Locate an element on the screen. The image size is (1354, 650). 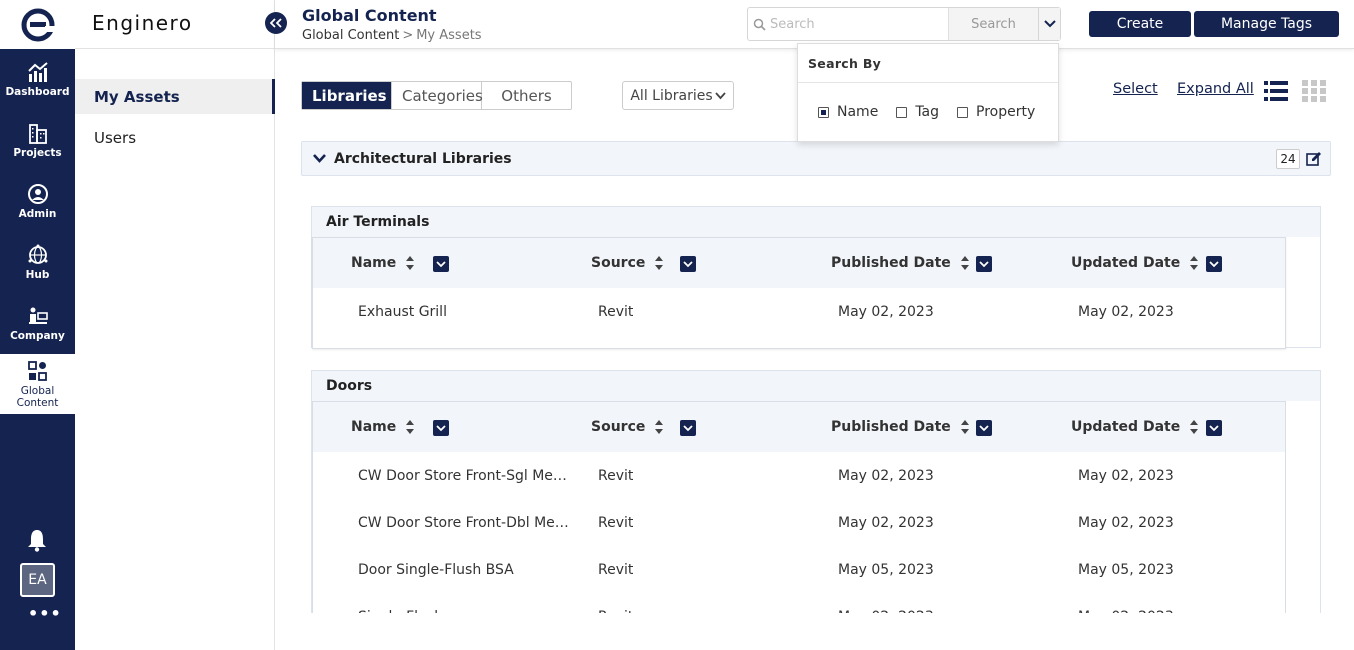
company-icon is located at coordinates (38, 315).